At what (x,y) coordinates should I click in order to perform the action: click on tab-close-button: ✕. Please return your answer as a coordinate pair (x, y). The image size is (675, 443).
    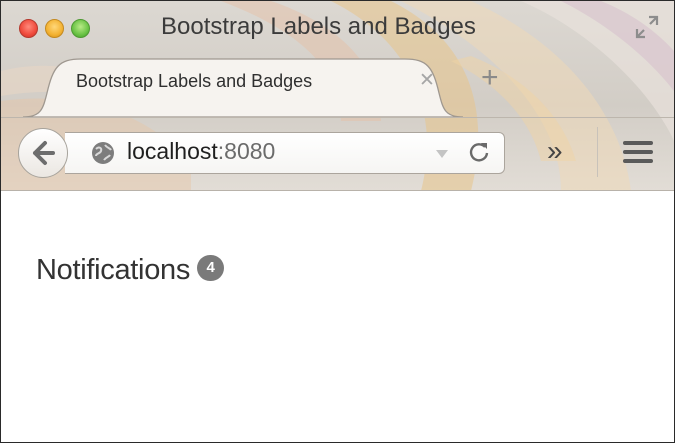
    Looking at the image, I should click on (427, 80).